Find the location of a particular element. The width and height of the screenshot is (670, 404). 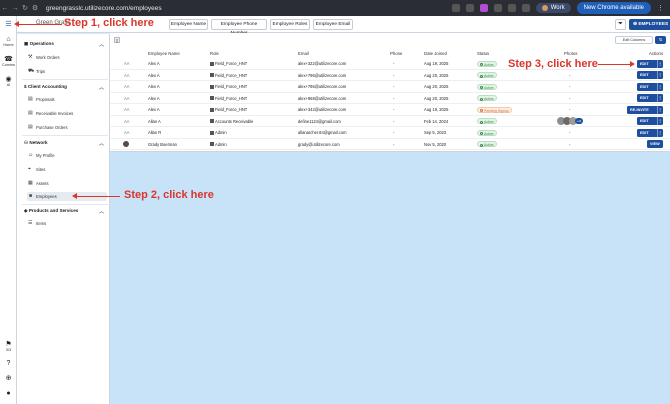

sidebar-section-client-accounting: $ Client Accounting ︿ is located at coordinates (66, 87).